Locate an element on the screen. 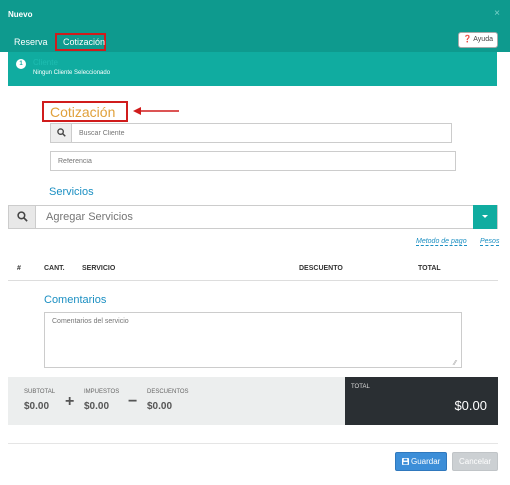 The height and width of the screenshot is (485, 510). total-value: $0.00 is located at coordinates (470, 405).